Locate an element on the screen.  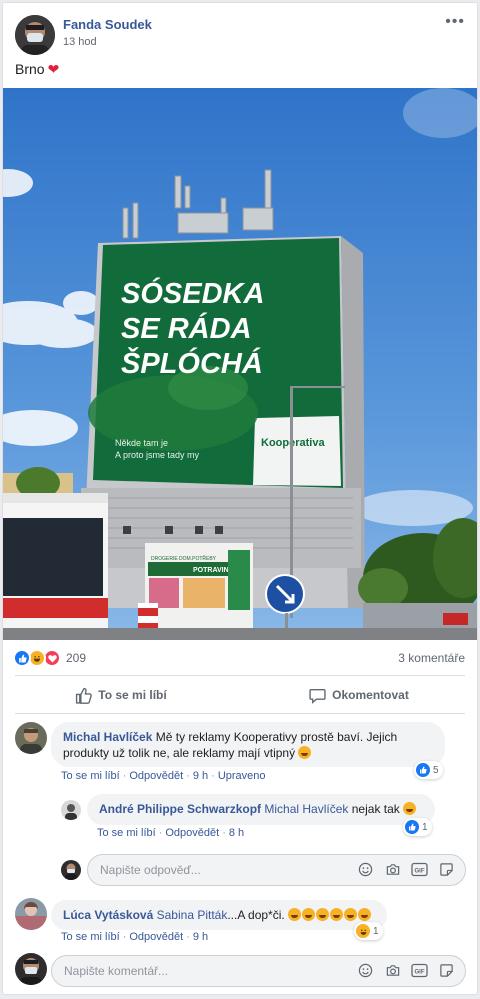
haha-reaction-icon is located at coordinates (363, 931).